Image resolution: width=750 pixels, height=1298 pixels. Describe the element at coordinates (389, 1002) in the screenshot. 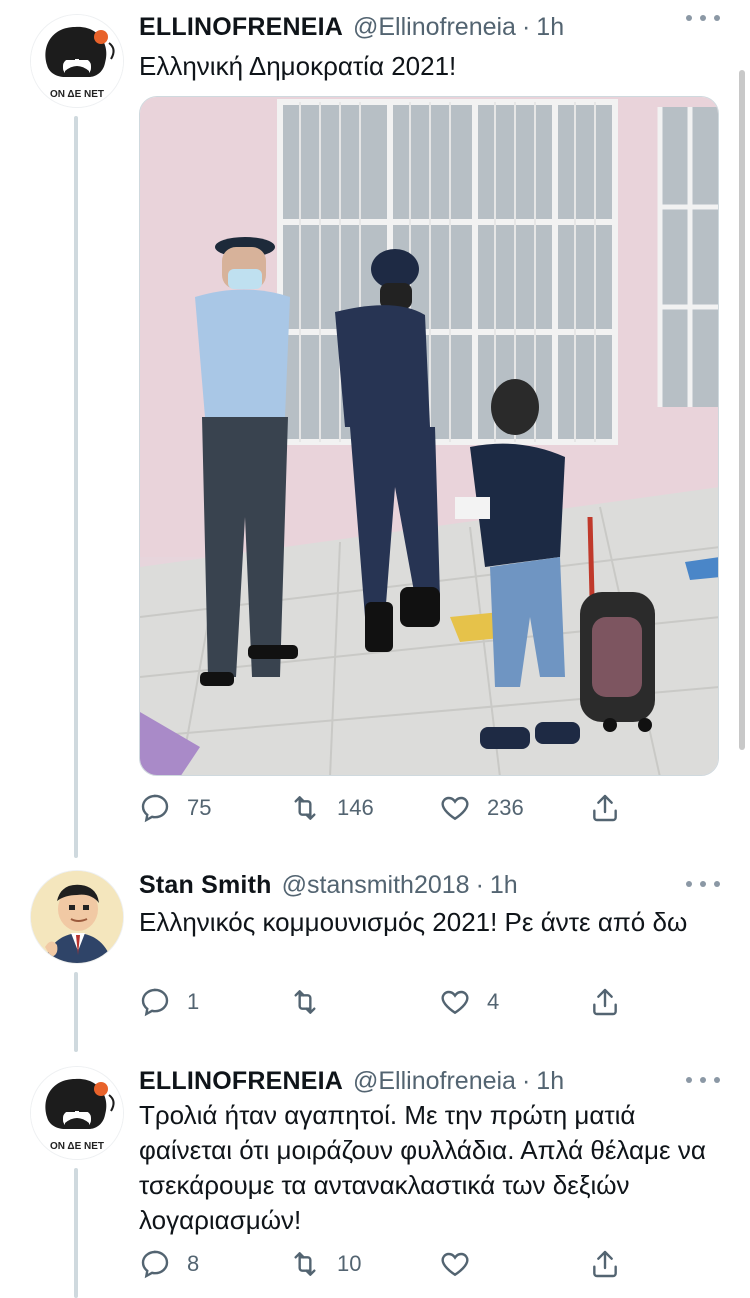

I see `tweet-actions: 1 4` at that location.